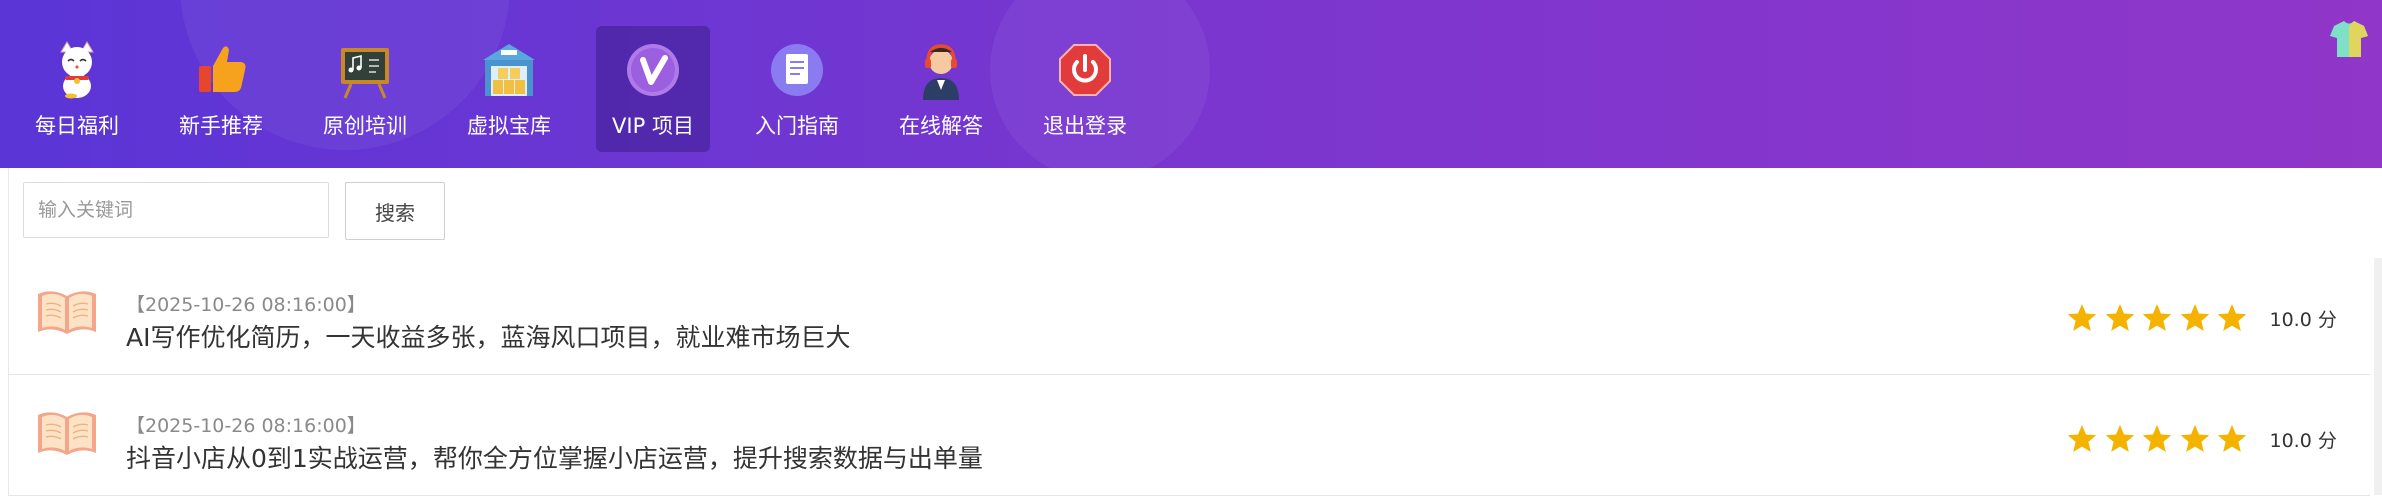 This screenshot has height=496, width=2382. I want to click on nav-item-online-answers: 在线解答, so click(941, 89).